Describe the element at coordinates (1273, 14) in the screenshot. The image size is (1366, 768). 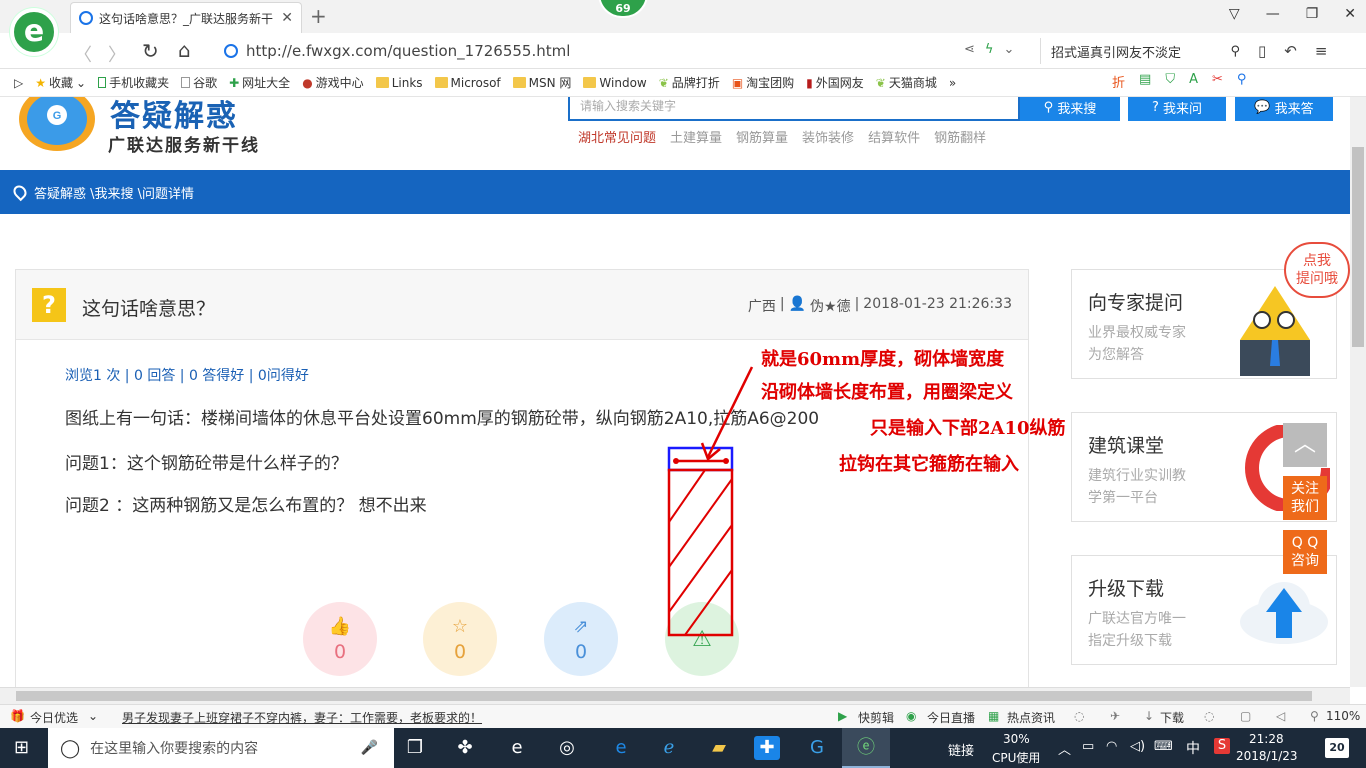
I see `minimize-button: —` at that location.